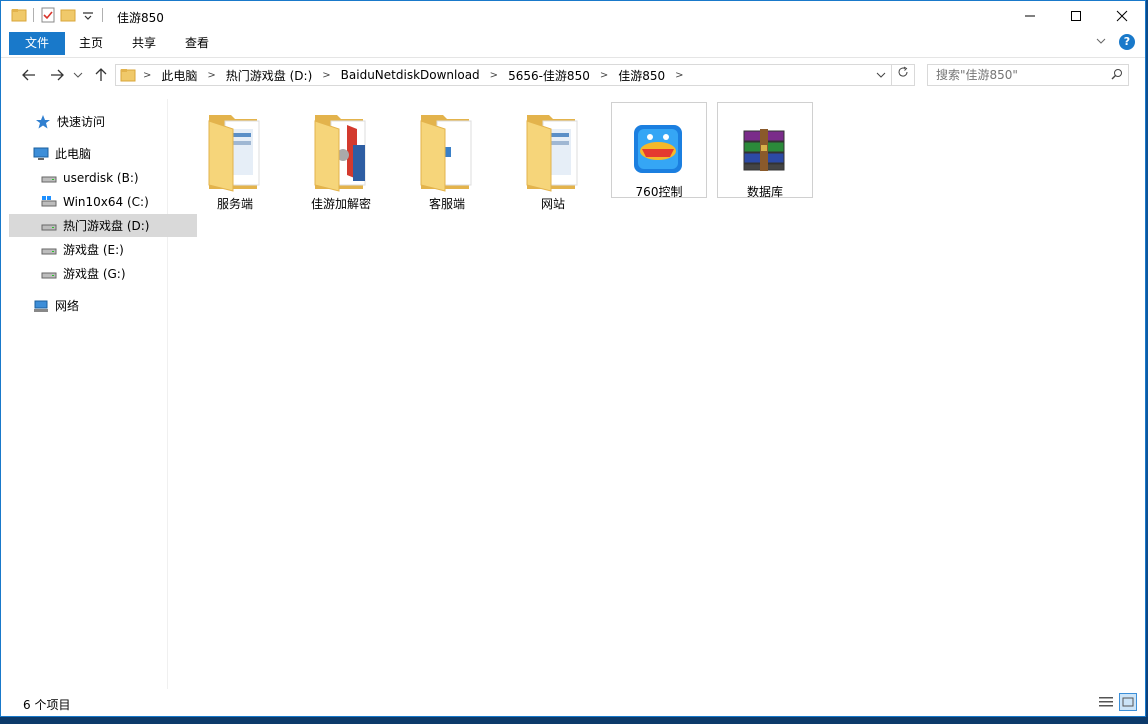  Describe the element at coordinates (573, 703) in the screenshot. I see `status-bar: 6 个项目` at that location.